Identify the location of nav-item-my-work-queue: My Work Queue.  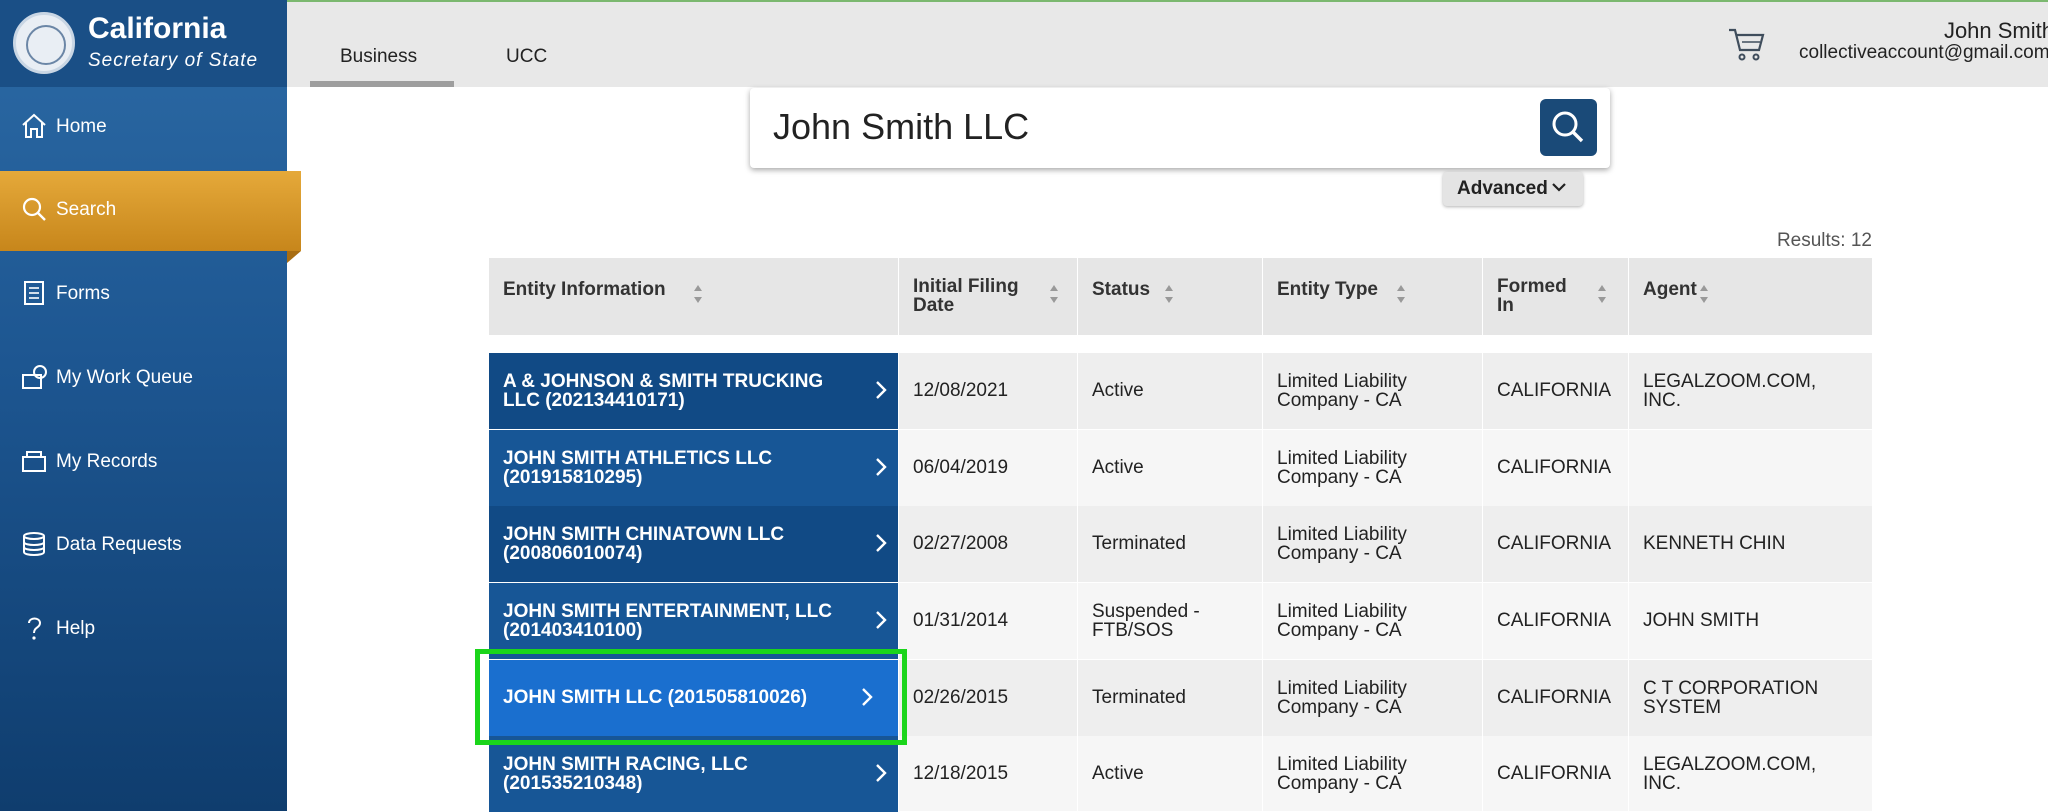
(143, 379).